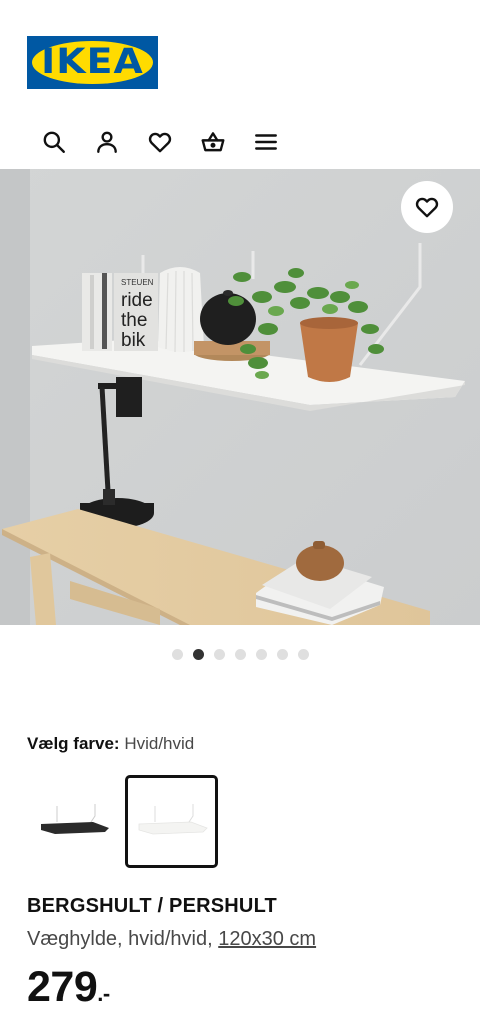  I want to click on profile-button, so click(107, 142).